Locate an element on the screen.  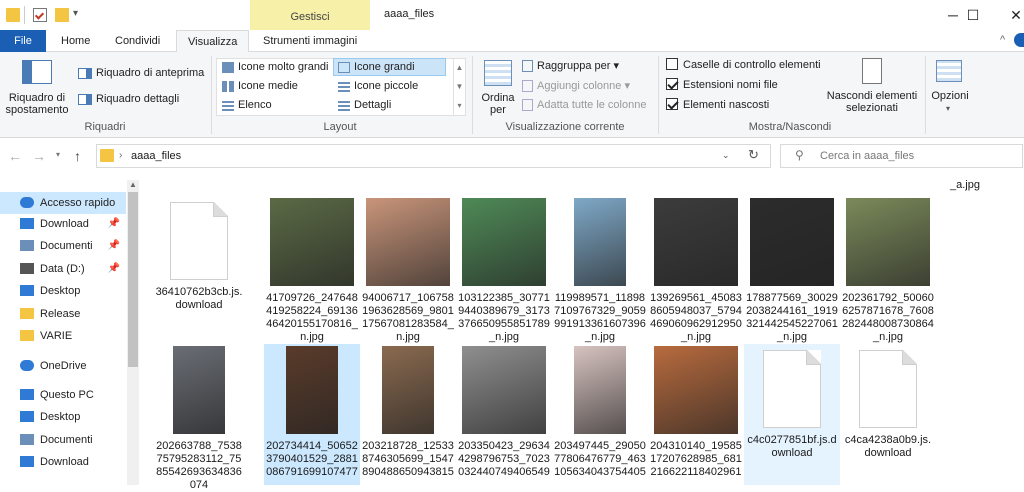
layout-details: Dettagli is located at coordinates (364, 105).